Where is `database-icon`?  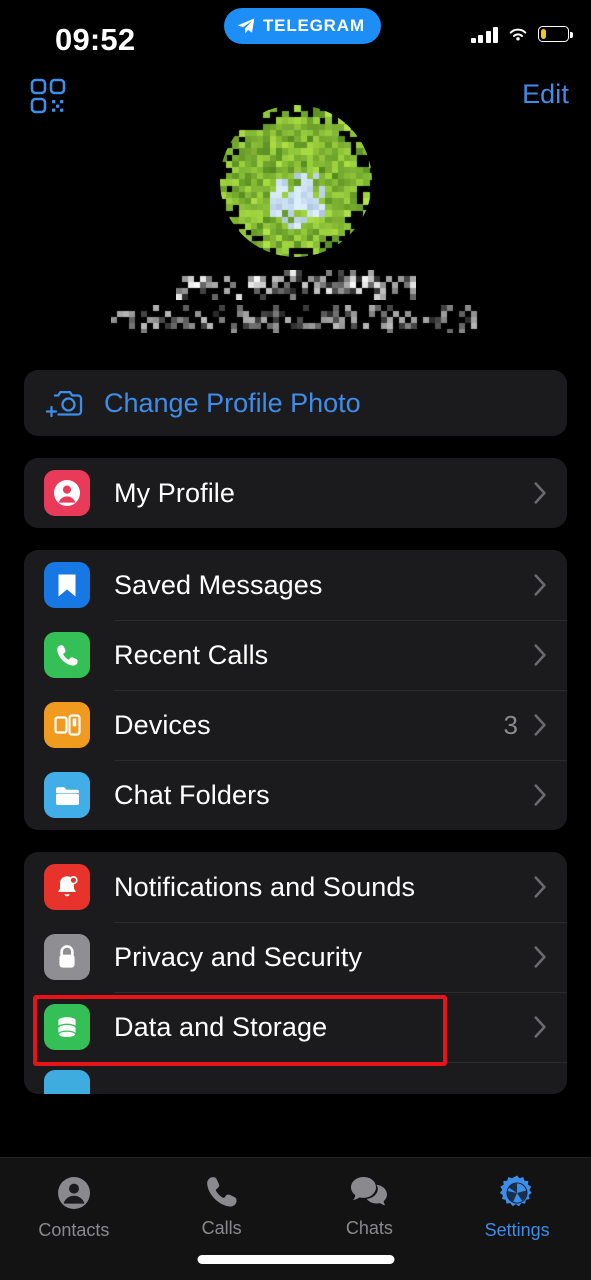 database-icon is located at coordinates (67, 1027).